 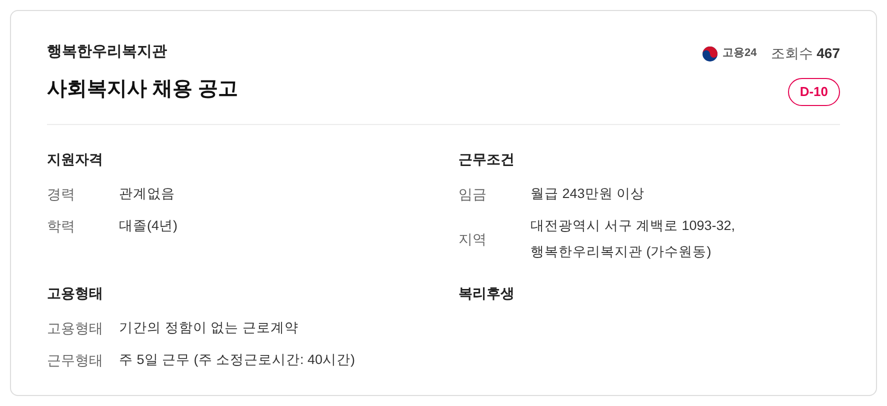 What do you see at coordinates (142, 89) in the screenshot?
I see `job-title: 사회복지사 채용 공고` at bounding box center [142, 89].